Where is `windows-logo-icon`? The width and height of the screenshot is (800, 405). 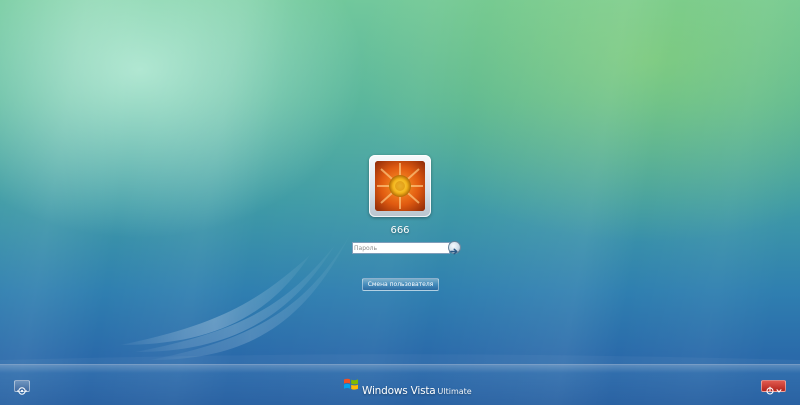
windows-logo-icon is located at coordinates (351, 384).